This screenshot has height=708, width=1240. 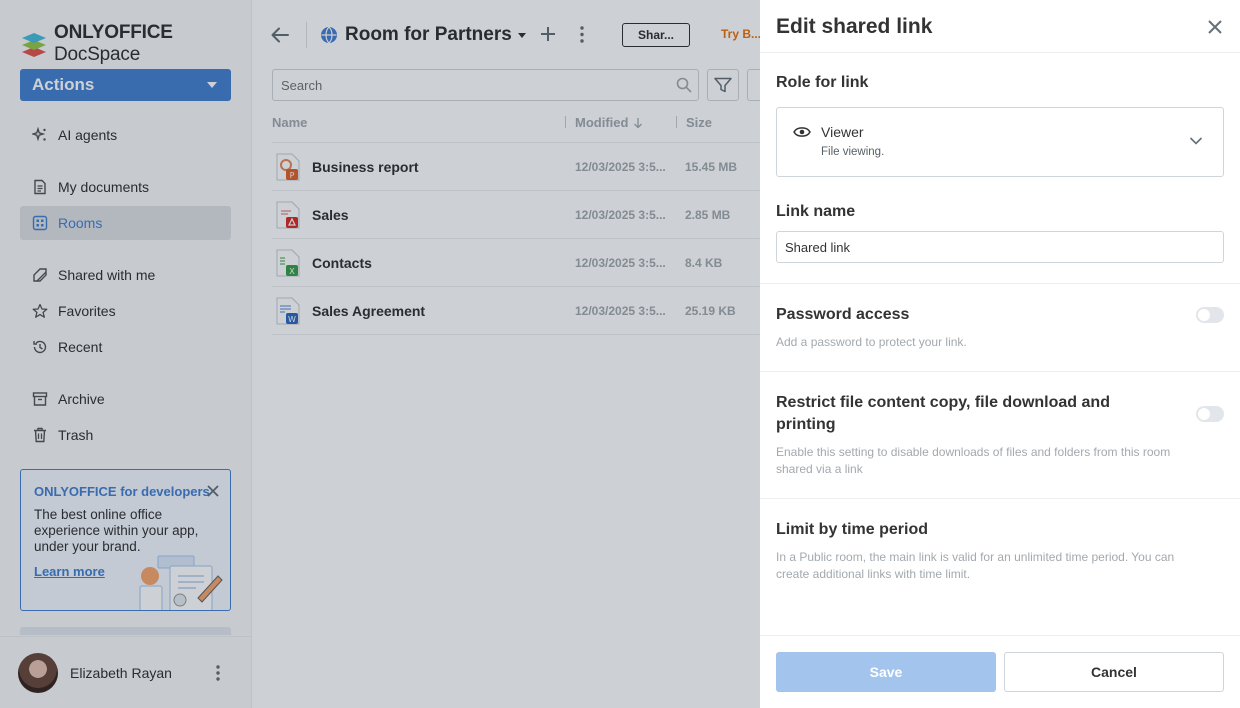 I want to click on limit-label: Limit by time period, so click(x=852, y=529).